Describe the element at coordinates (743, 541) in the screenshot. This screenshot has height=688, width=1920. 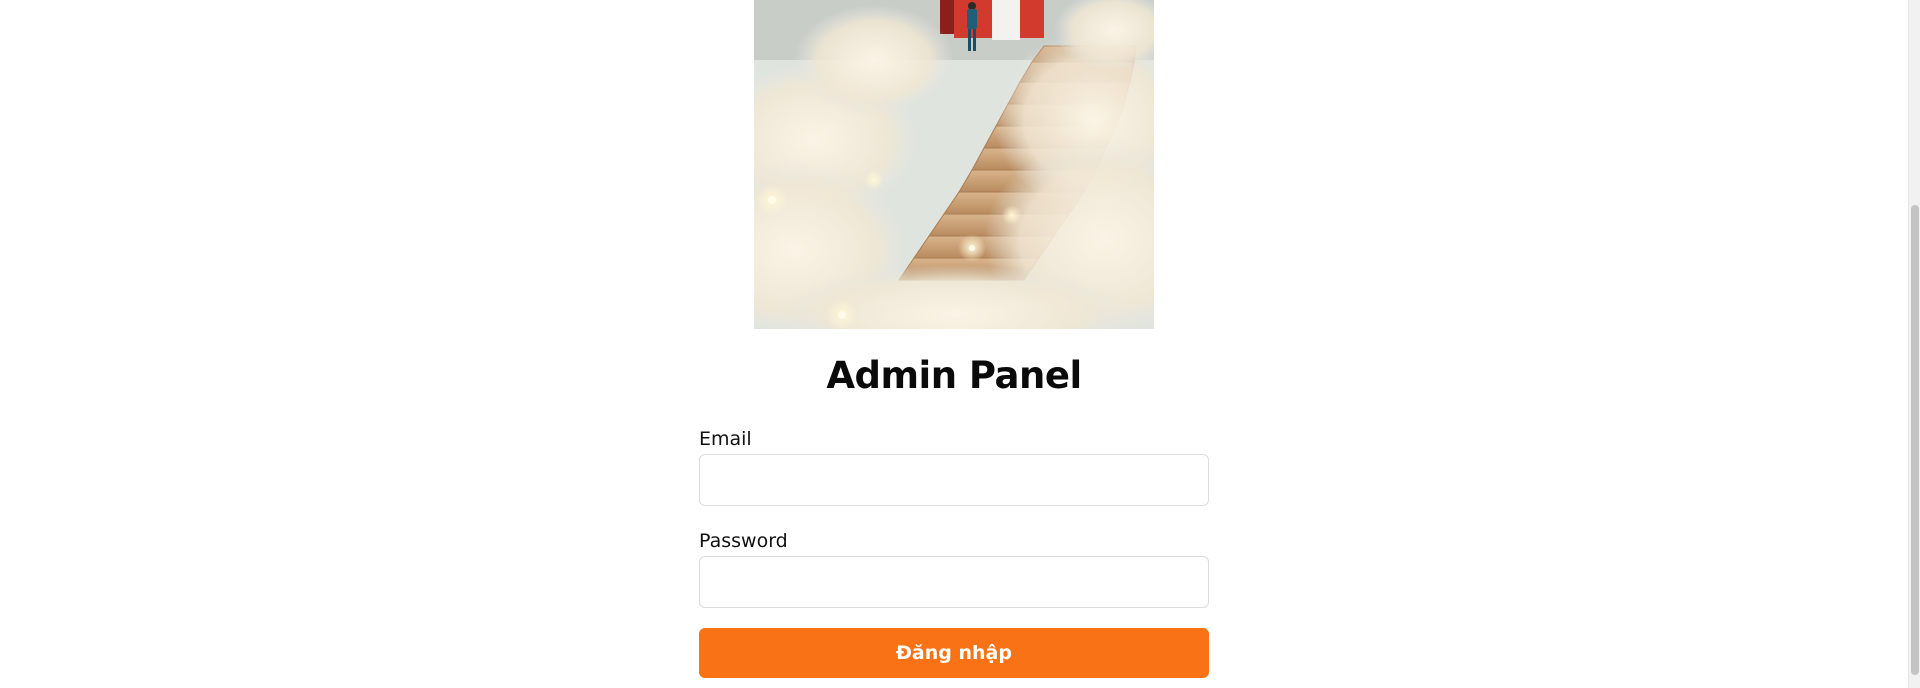
I see `password-label: Password` at that location.